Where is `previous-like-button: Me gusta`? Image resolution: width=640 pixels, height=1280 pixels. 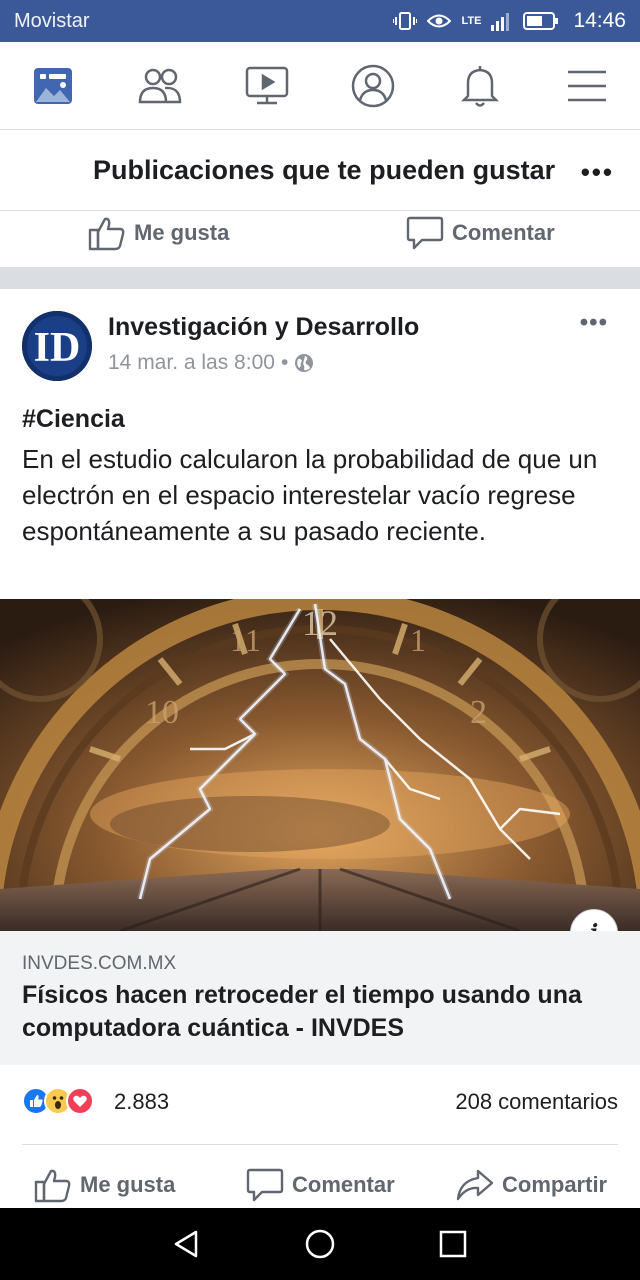
previous-like-button: Me gusta is located at coordinates (158, 233).